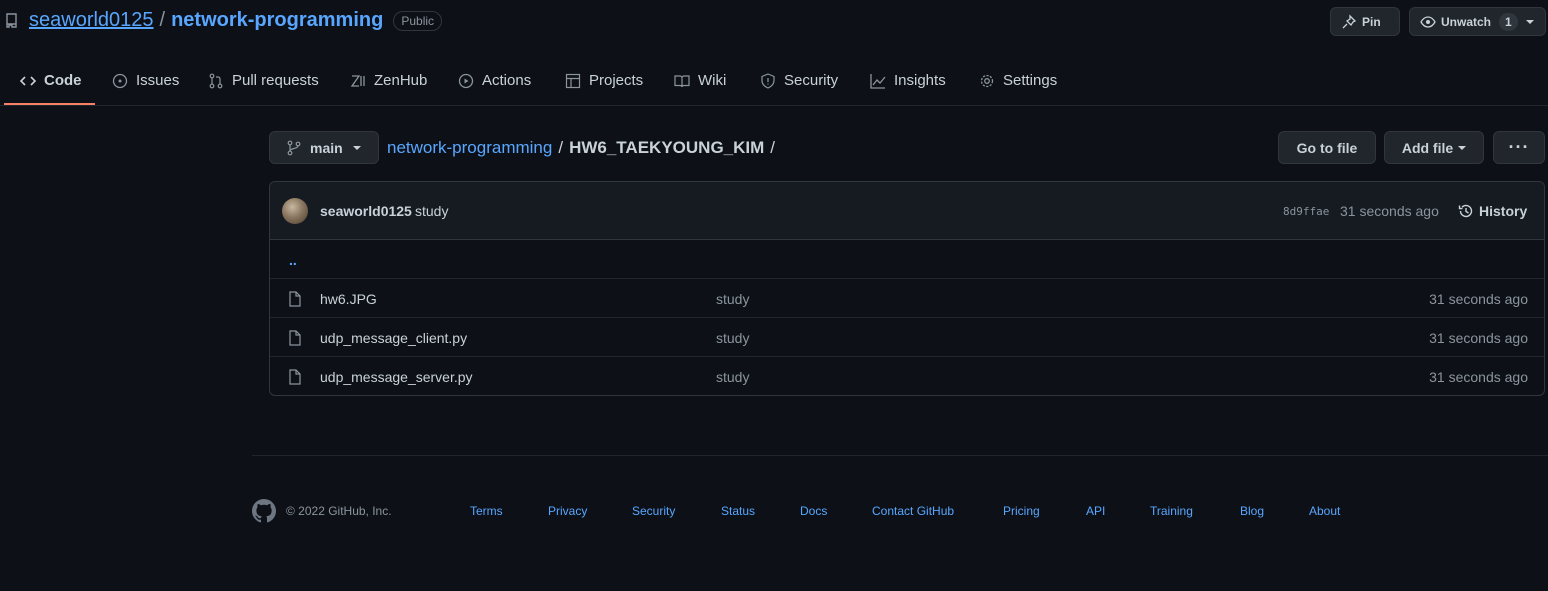 The width and height of the screenshot is (1548, 591). Describe the element at coordinates (1427, 147) in the screenshot. I see `add-file-label: Add file` at that location.